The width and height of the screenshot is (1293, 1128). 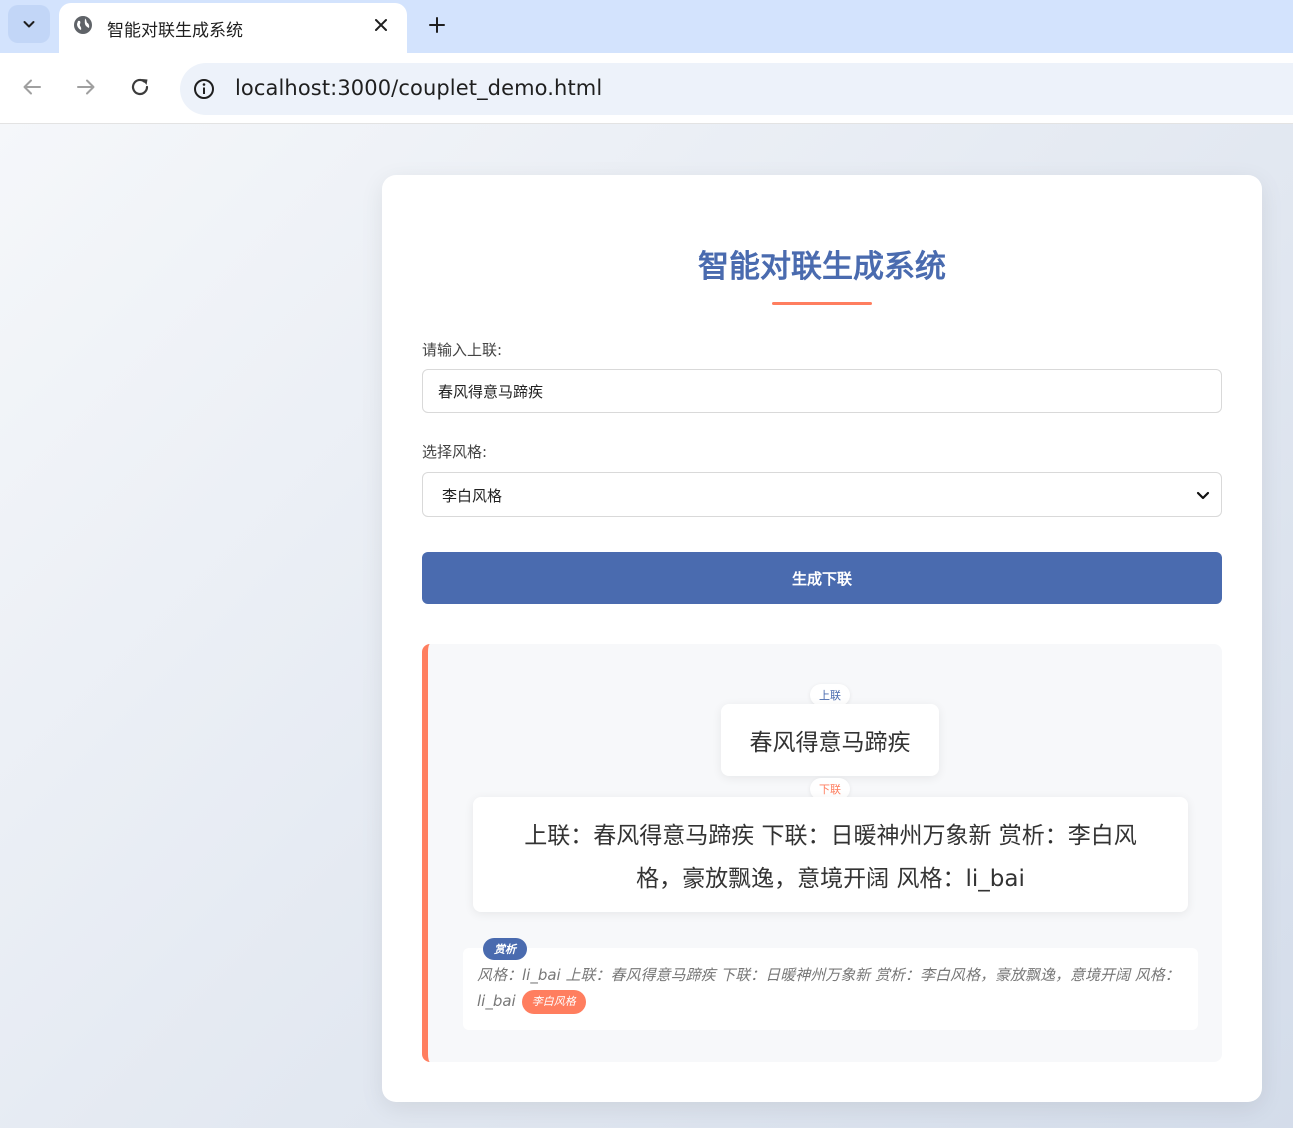 I want to click on reload-button, so click(x=140, y=87).